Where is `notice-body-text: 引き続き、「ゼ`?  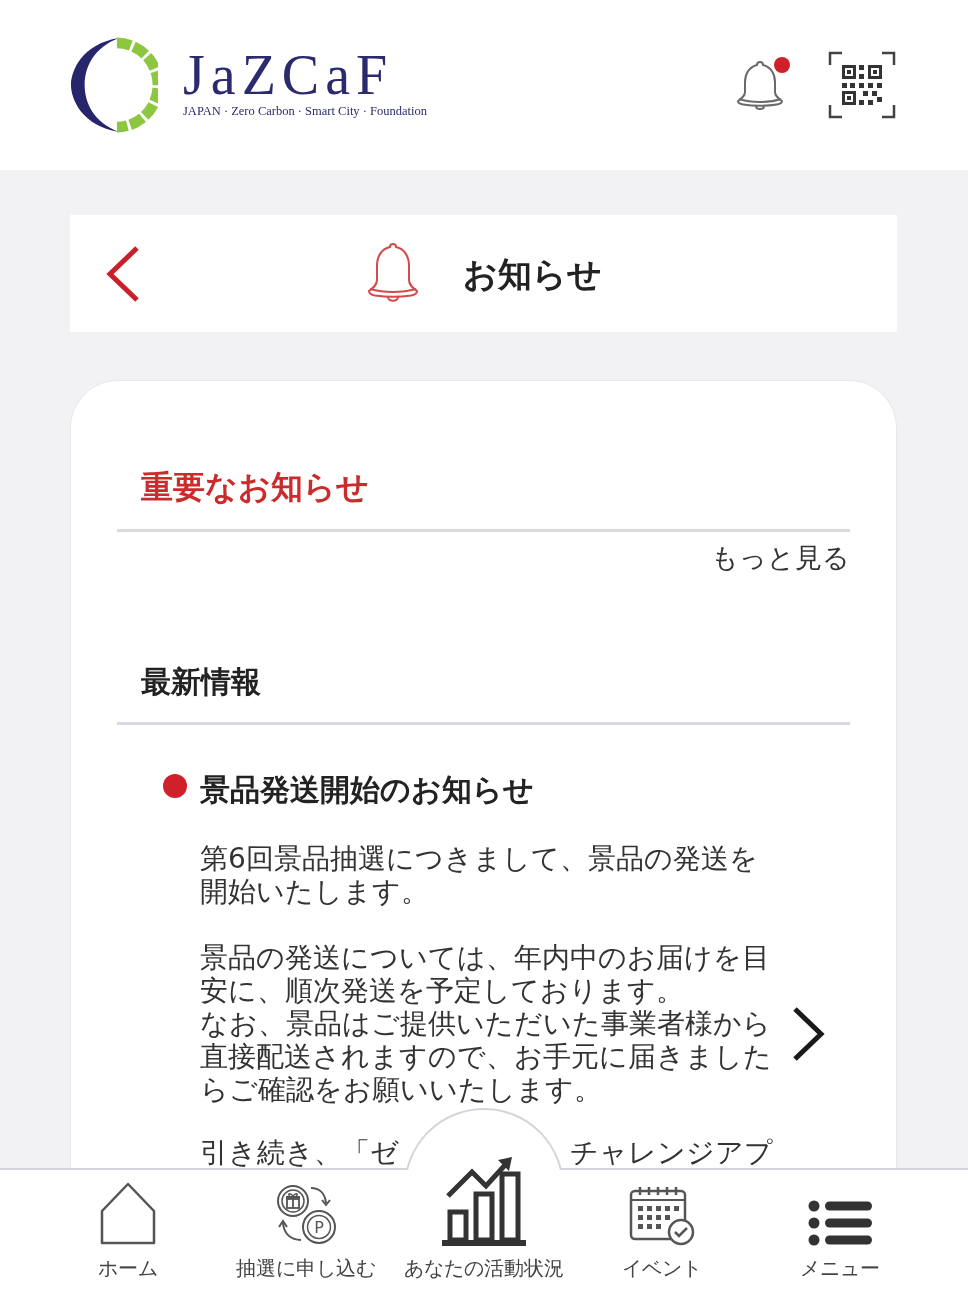 notice-body-text: 引き続き、「ゼ is located at coordinates (299, 1153).